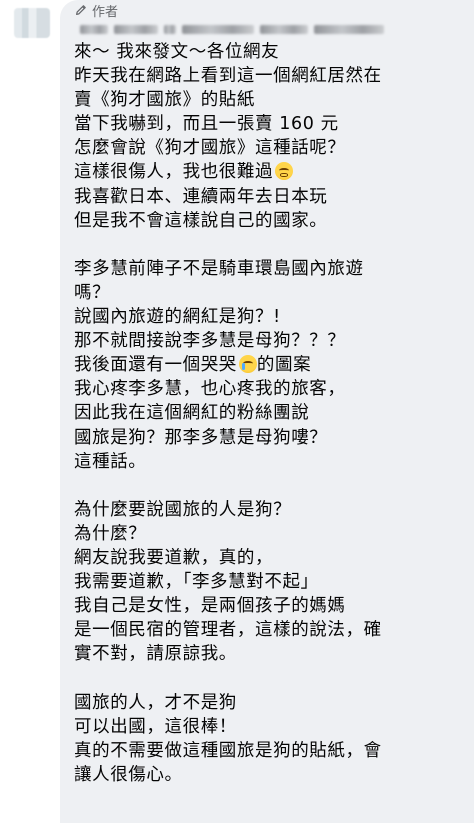 This screenshot has height=823, width=474. Describe the element at coordinates (201, 196) in the screenshot. I see `post-line: 我喜歡日本、連續兩年去日本玩` at that location.